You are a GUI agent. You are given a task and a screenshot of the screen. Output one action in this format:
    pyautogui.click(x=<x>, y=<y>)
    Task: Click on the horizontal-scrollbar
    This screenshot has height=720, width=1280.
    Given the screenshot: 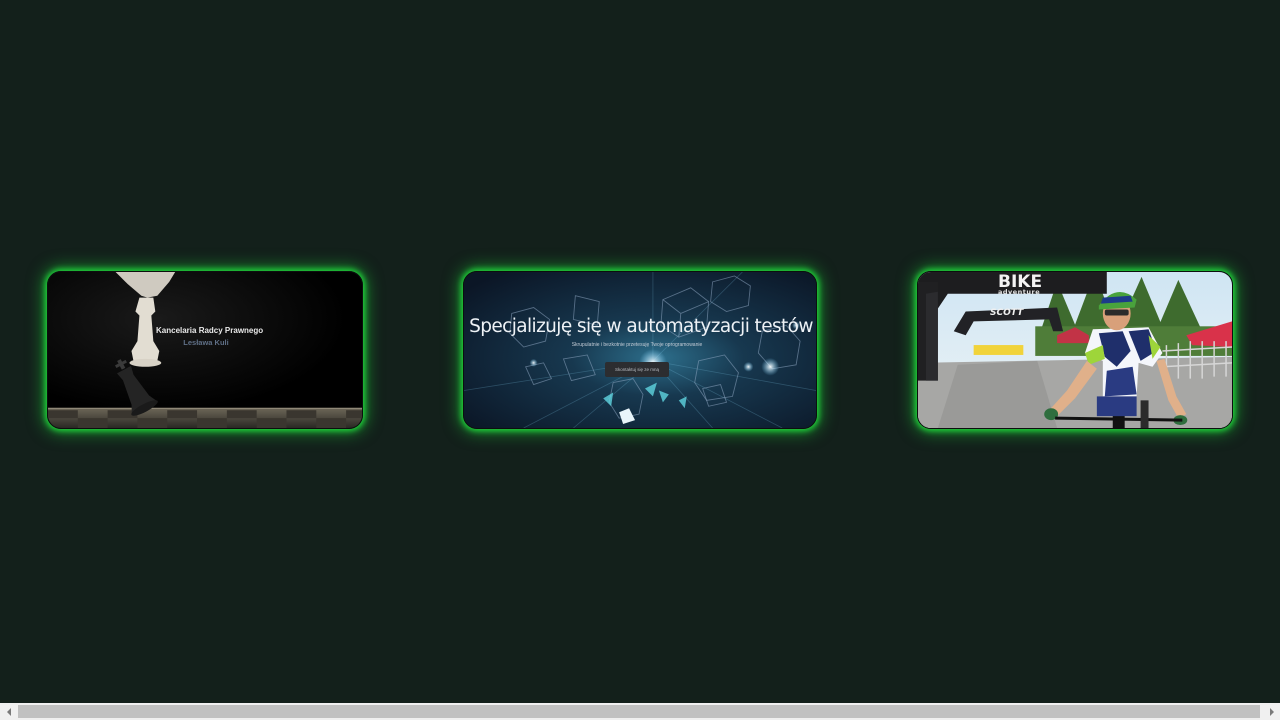 What is the action you would take?
    pyautogui.click(x=640, y=711)
    